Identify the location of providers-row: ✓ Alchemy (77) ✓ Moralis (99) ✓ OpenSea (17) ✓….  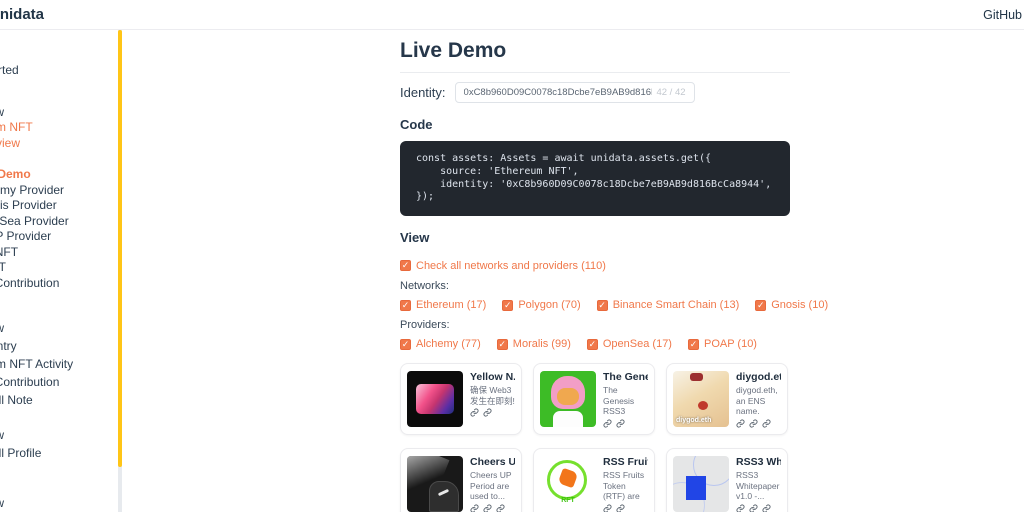
(595, 344).